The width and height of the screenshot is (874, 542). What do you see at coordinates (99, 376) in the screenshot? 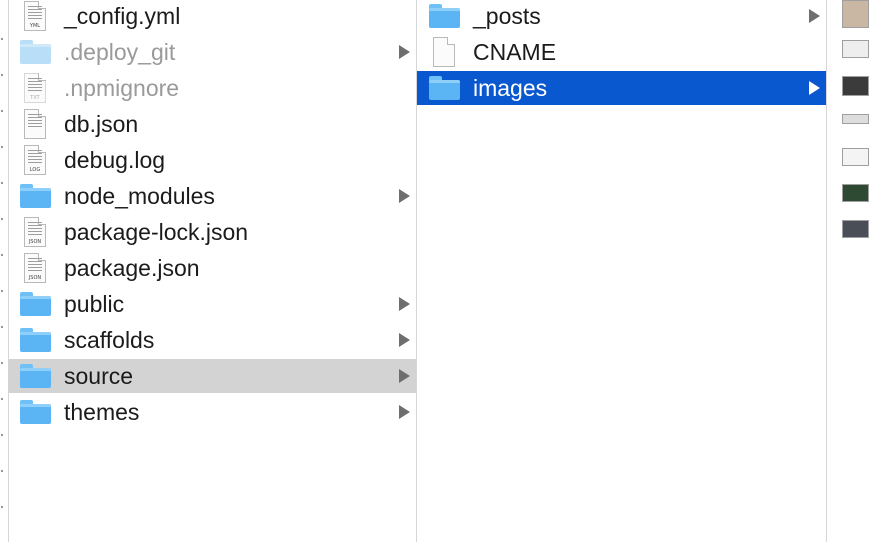
I see `item-name: source` at bounding box center [99, 376].